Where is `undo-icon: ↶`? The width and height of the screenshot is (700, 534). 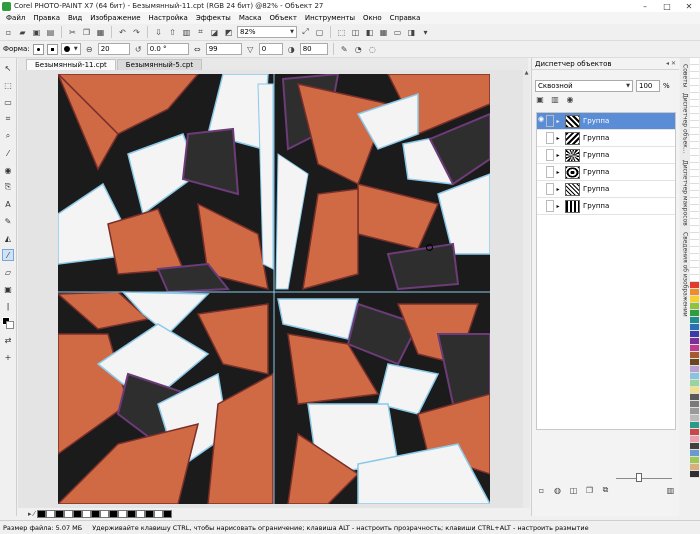 undo-icon: ↶ is located at coordinates (122, 32).